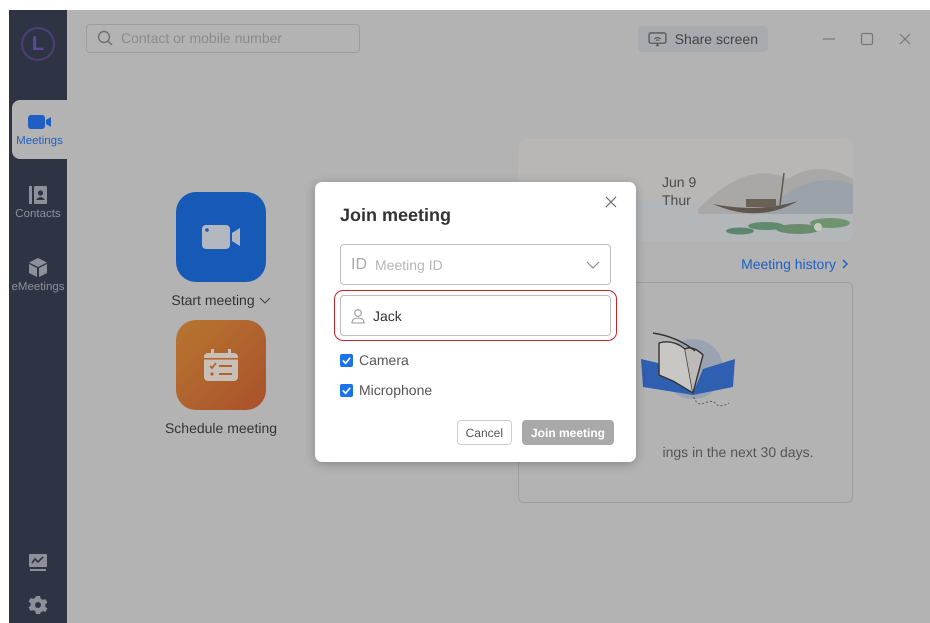 This screenshot has height=623, width=930. What do you see at coordinates (359, 265) in the screenshot?
I see `id-label: ID` at bounding box center [359, 265].